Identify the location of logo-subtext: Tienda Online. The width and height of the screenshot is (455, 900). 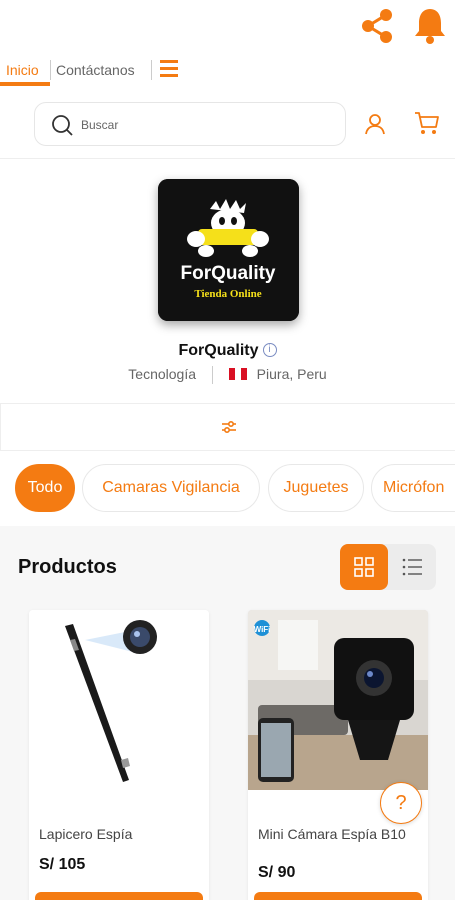
(227, 294).